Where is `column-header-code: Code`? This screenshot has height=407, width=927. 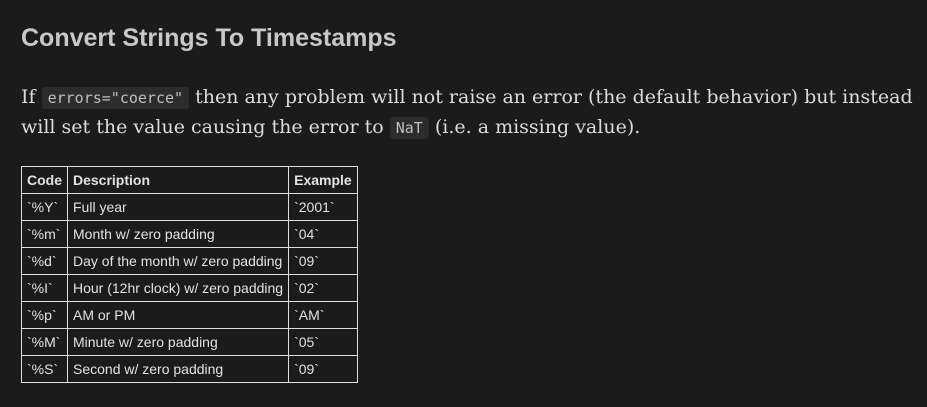 column-header-code: Code is located at coordinates (44, 180).